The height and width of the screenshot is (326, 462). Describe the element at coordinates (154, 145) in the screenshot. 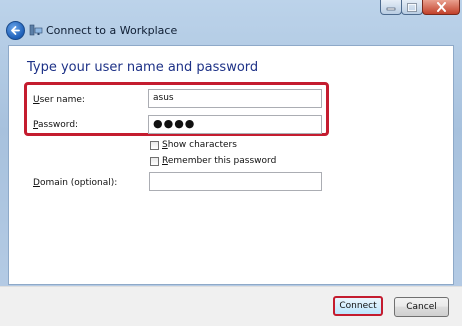

I see `show-characters-checkbox` at that location.